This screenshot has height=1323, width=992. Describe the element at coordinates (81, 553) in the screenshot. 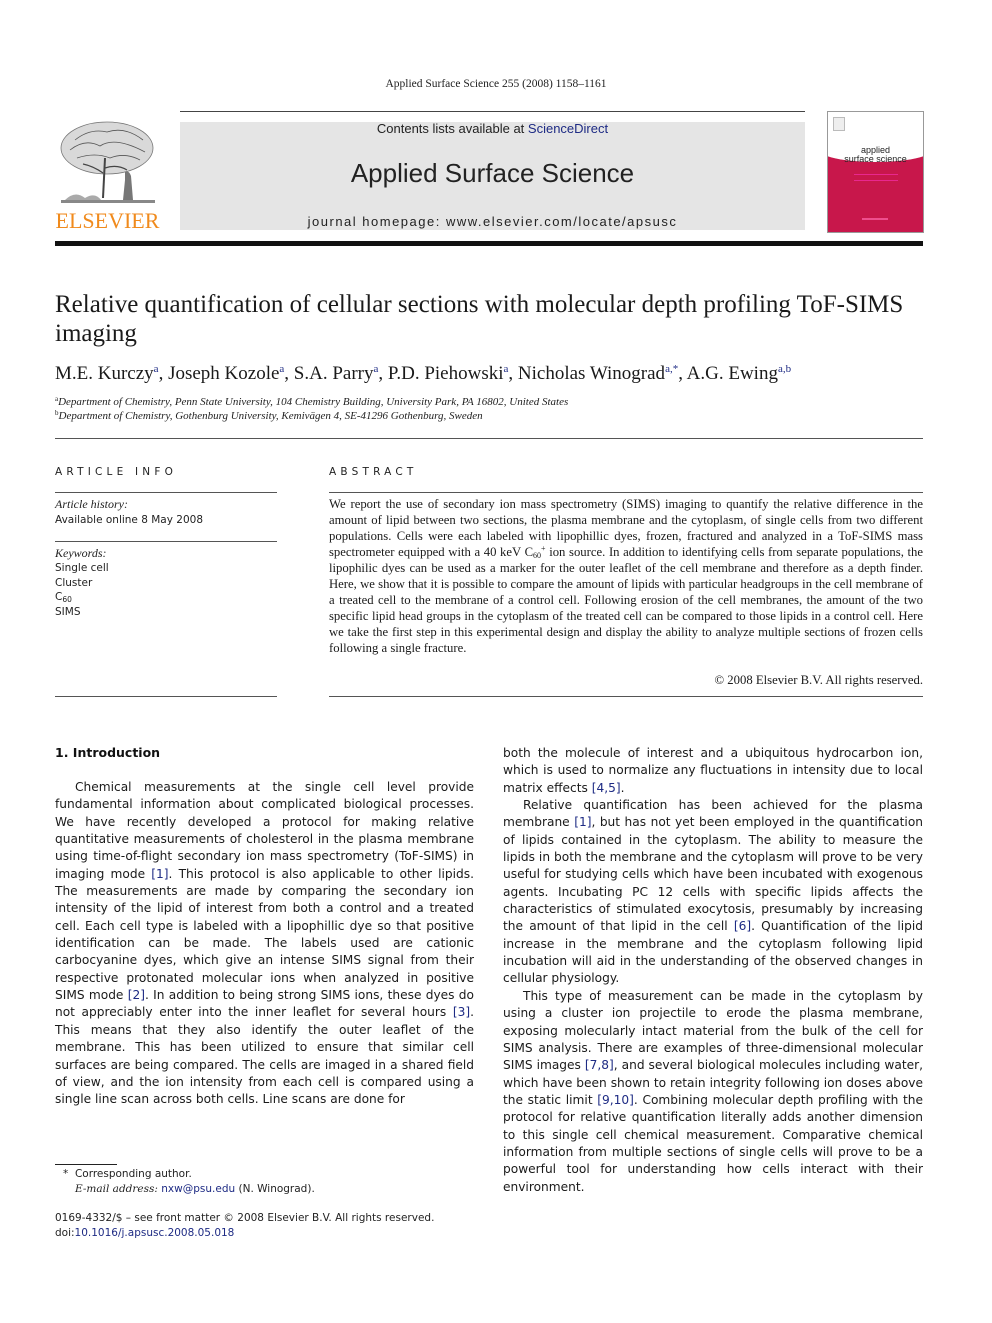

I see `keywords-label: Keywords:` at that location.